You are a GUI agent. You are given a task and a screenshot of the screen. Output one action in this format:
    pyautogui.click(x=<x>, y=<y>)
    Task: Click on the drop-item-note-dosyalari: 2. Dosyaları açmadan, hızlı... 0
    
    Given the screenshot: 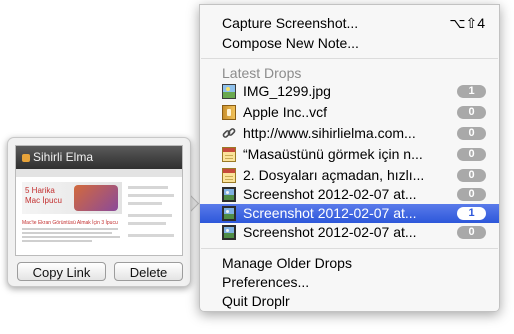 What is the action you would take?
    pyautogui.click(x=349, y=175)
    